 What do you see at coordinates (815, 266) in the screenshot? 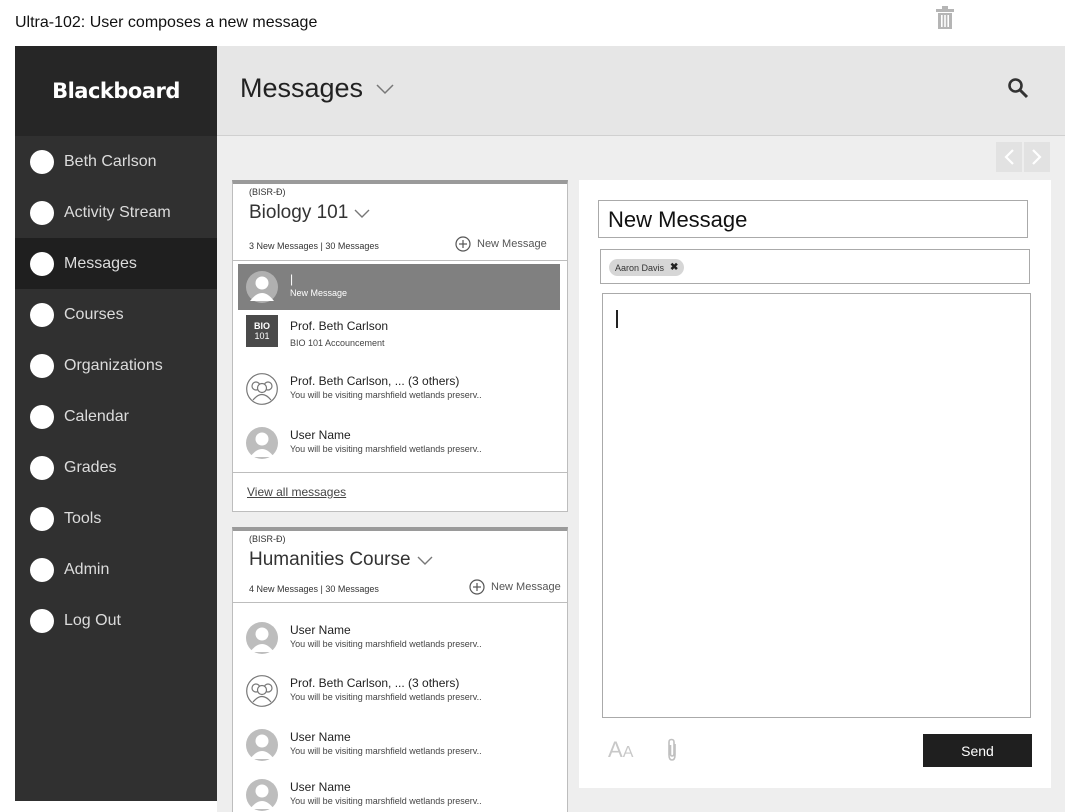
I see `recipients-field: Aaron Davis ✖` at bounding box center [815, 266].